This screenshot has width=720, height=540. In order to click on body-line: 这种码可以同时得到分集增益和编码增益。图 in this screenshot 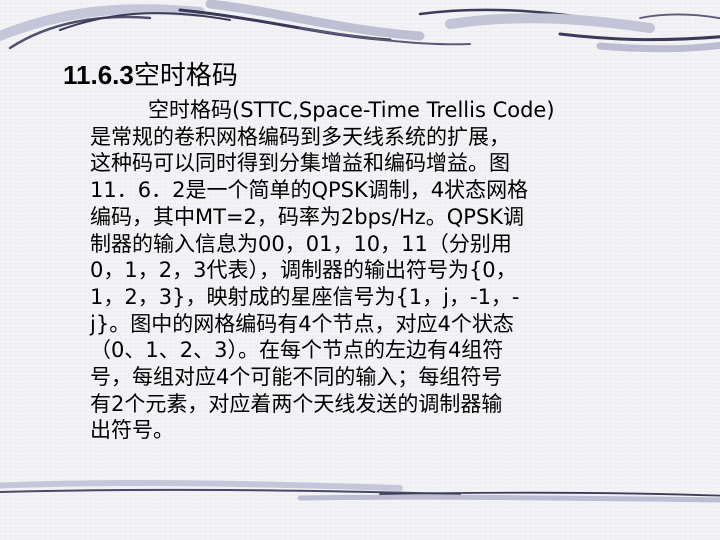, I will do `click(300, 163)`.